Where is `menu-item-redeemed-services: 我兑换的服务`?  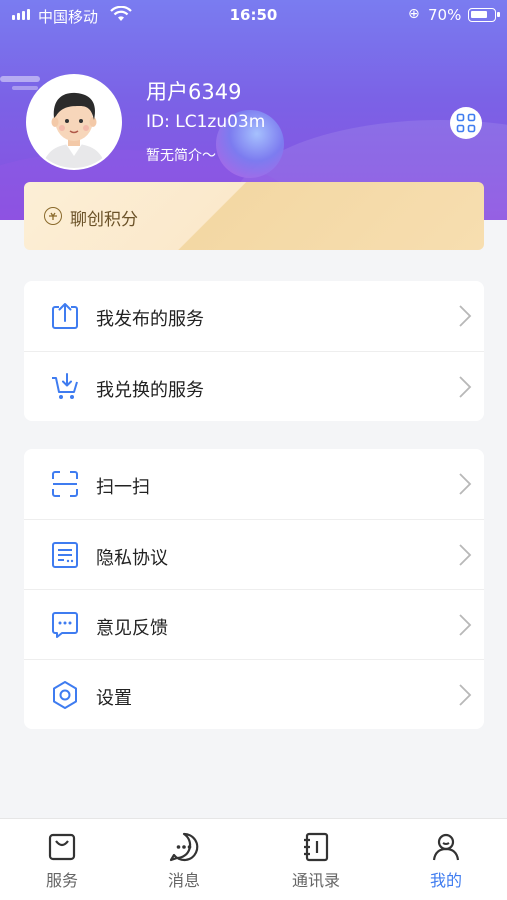
menu-item-redeemed-services: 我兑换的服务 is located at coordinates (254, 386).